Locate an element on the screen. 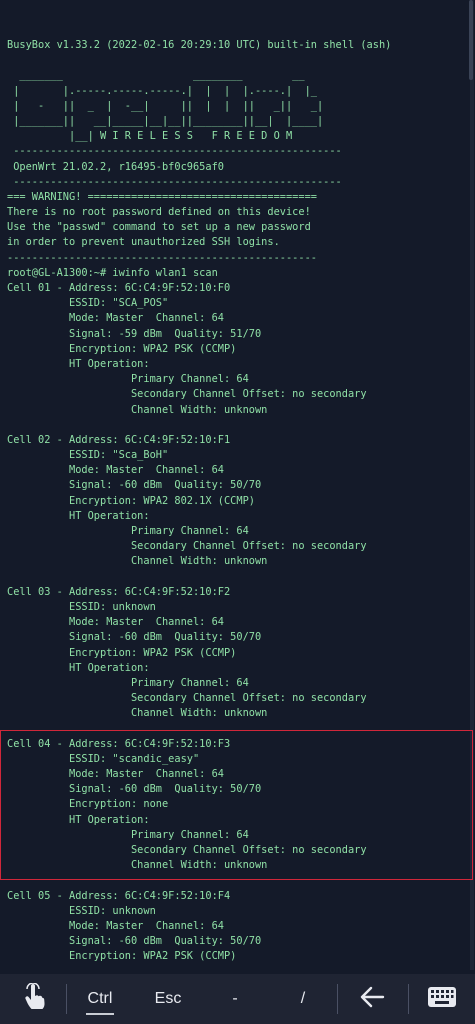 This screenshot has height=1024, width=475. slash-key-label: / is located at coordinates (303, 998).